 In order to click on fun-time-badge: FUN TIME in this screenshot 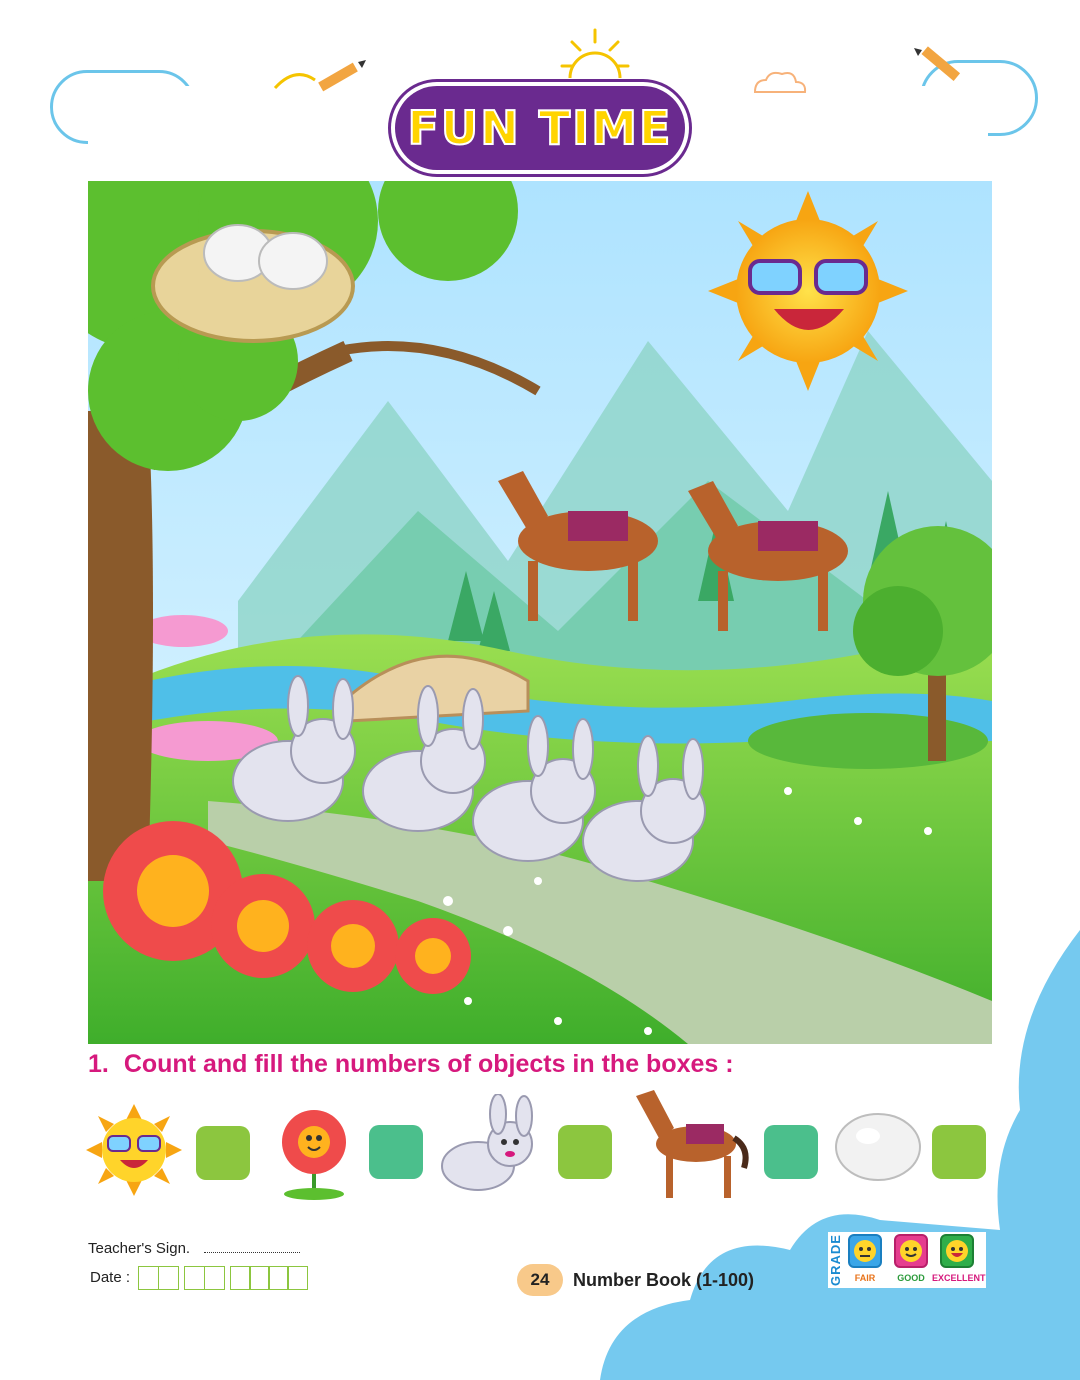, I will do `click(540, 128)`.